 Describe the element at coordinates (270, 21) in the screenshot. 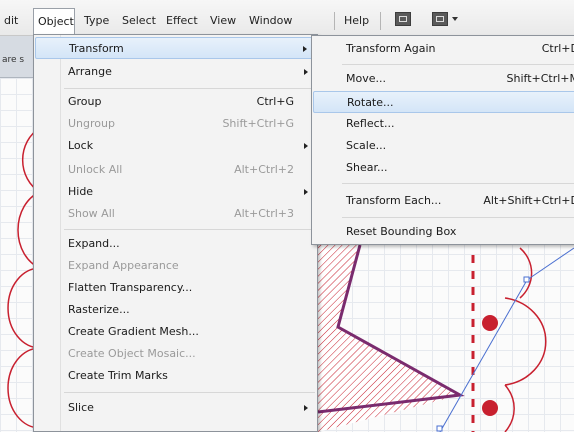

I see `menu-window: Window` at that location.